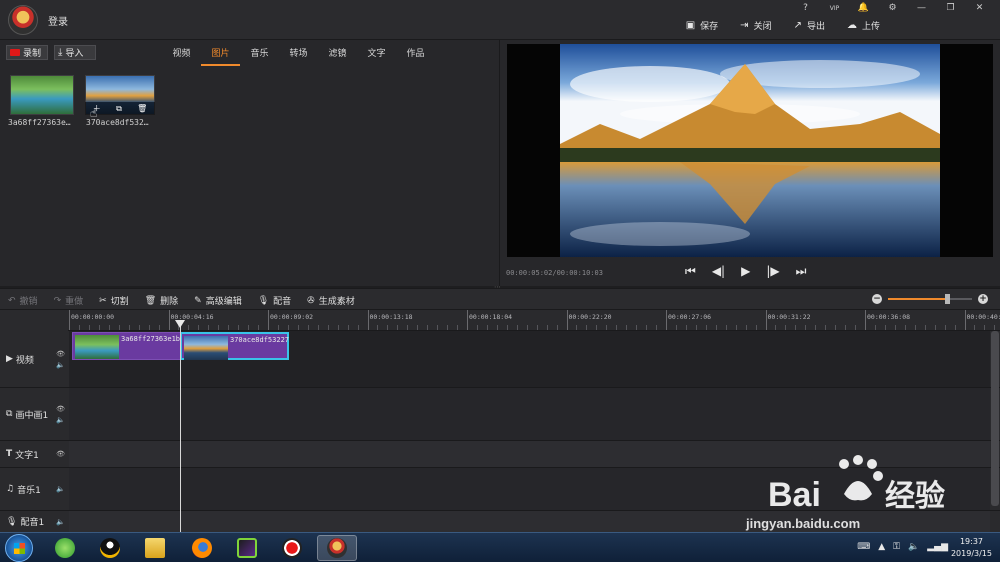 The width and height of the screenshot is (1000, 562). Describe the element at coordinates (263, 300) in the screenshot. I see `microphone-icon: 🎙` at that location.